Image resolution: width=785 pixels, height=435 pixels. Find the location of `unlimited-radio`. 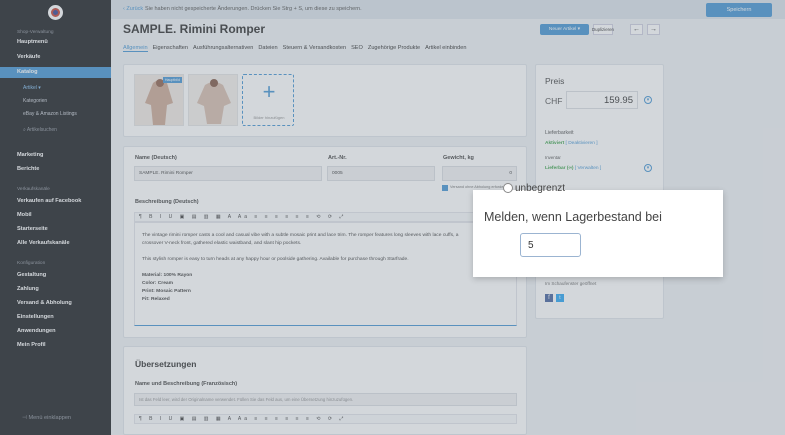

unlimited-radio is located at coordinates (508, 188).